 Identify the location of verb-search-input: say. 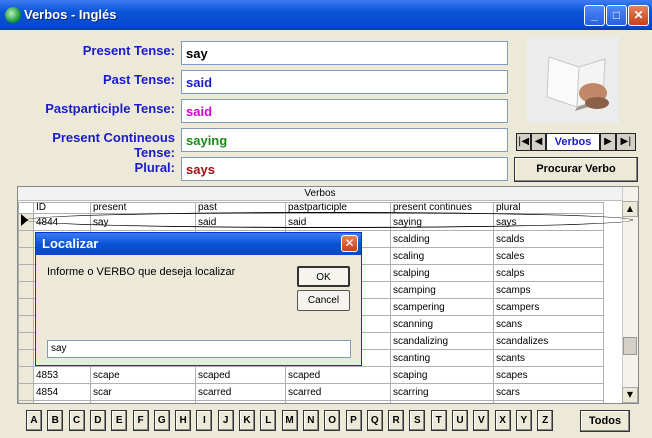
(199, 349).